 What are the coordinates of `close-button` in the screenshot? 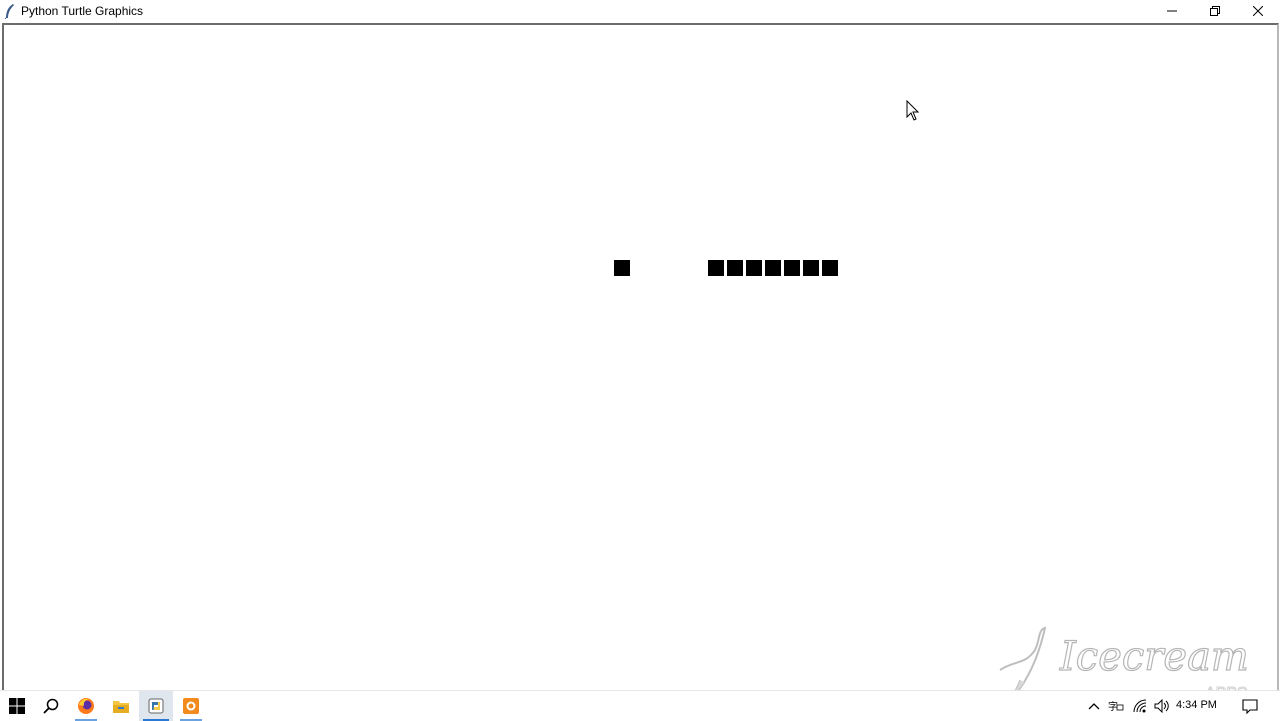 It's located at (1257, 11).